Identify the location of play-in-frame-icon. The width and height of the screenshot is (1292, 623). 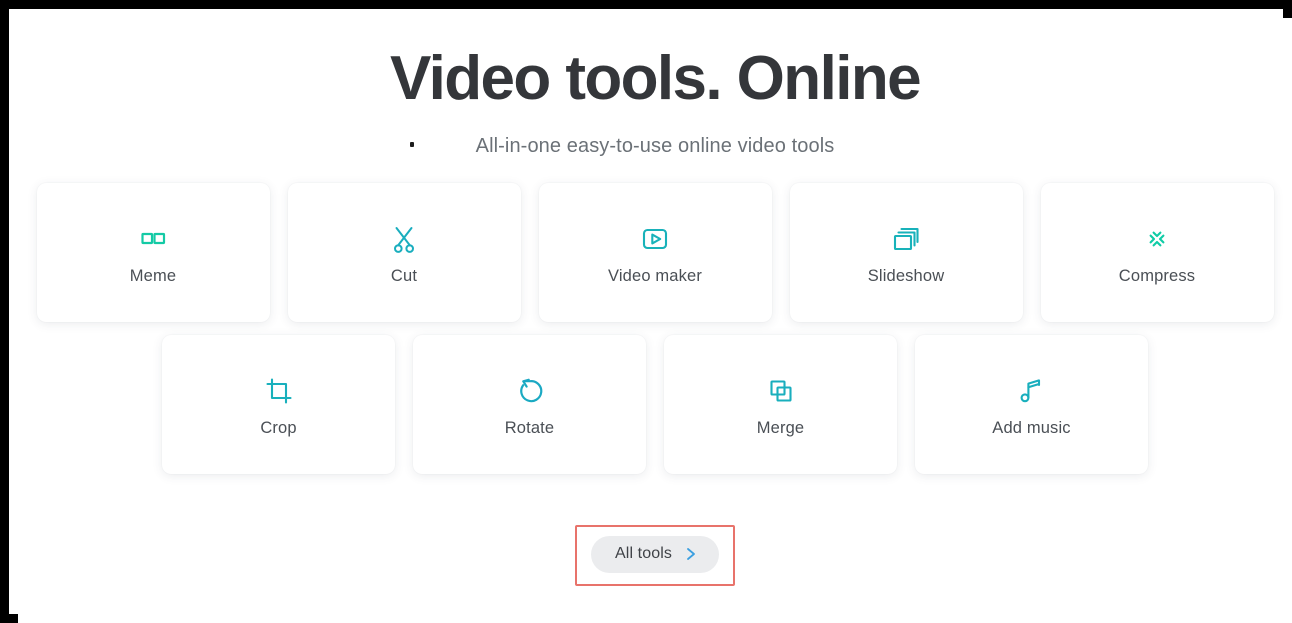
(655, 239).